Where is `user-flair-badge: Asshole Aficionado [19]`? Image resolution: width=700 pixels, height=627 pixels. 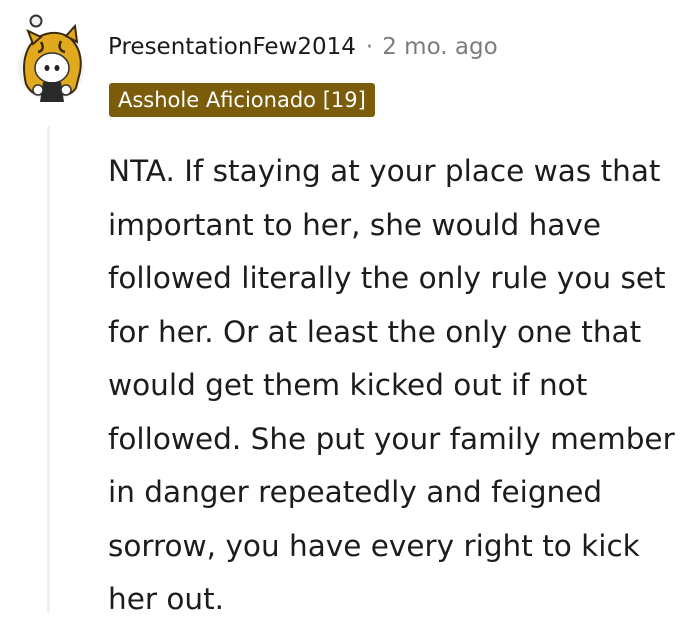
user-flair-badge: Asshole Aficionado [19] is located at coordinates (242, 100).